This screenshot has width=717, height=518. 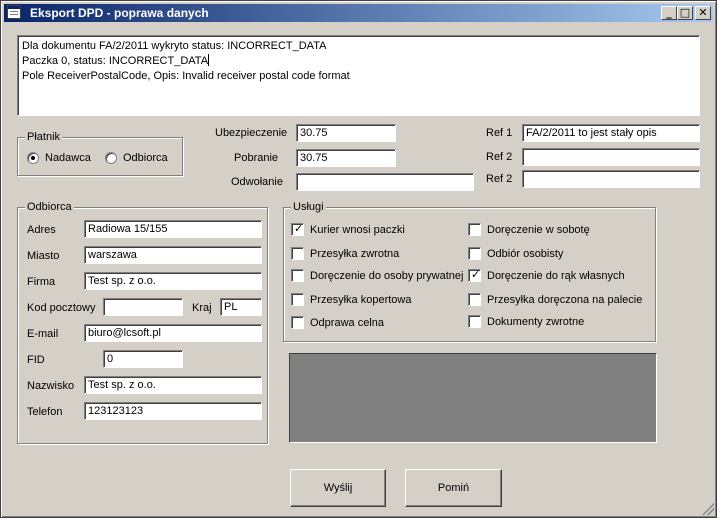 What do you see at coordinates (43, 256) in the screenshot?
I see `miasto-label: Miasto` at bounding box center [43, 256].